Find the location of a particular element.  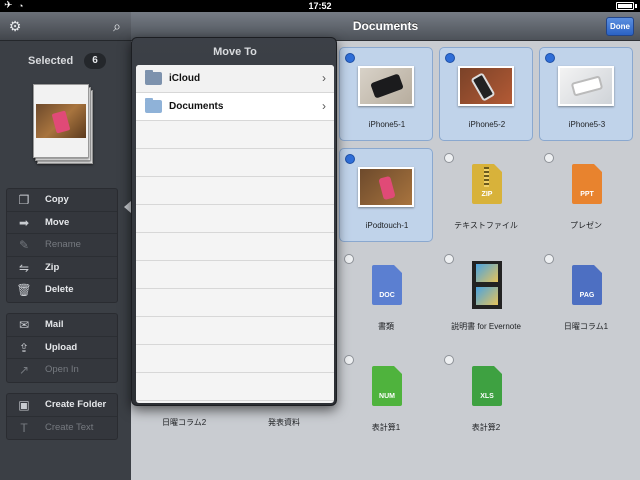

upload-icon: ⇪ is located at coordinates (24, 347).